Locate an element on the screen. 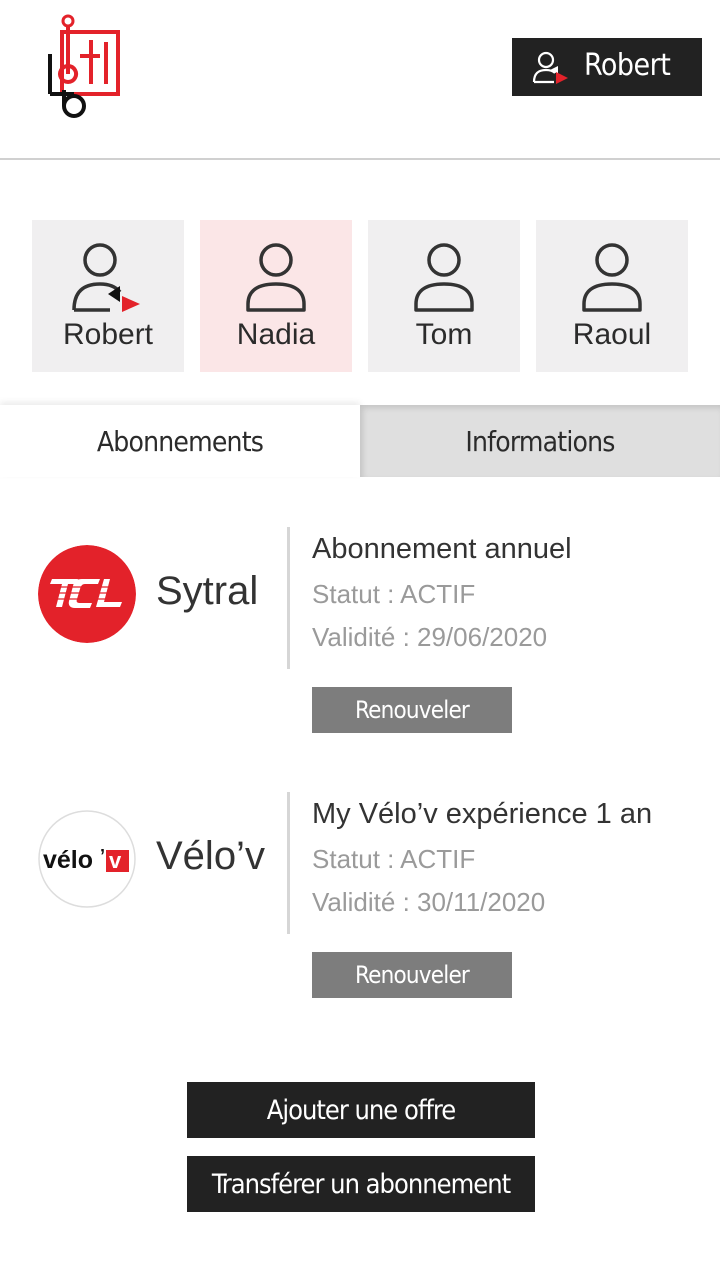  current-user-button: Robert is located at coordinates (607, 67).